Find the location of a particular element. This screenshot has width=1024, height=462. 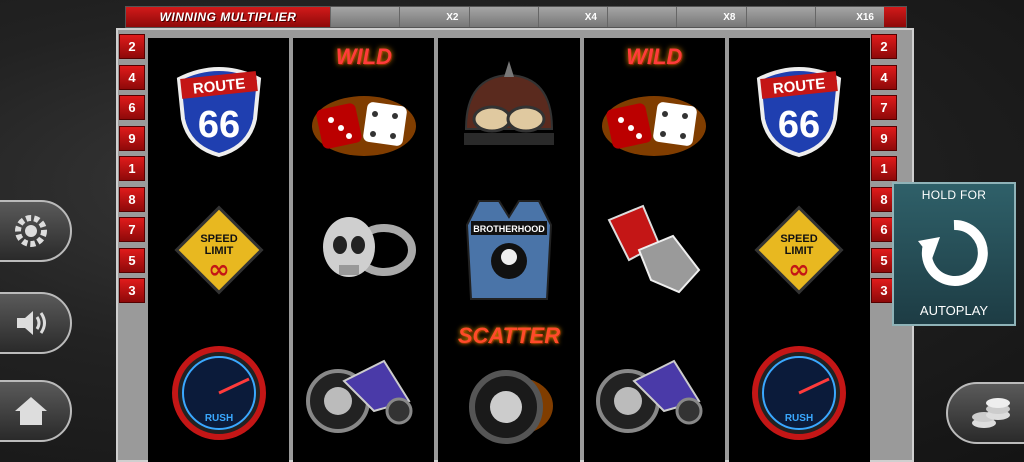

payline-marker: 8 is located at coordinates (132, 199).